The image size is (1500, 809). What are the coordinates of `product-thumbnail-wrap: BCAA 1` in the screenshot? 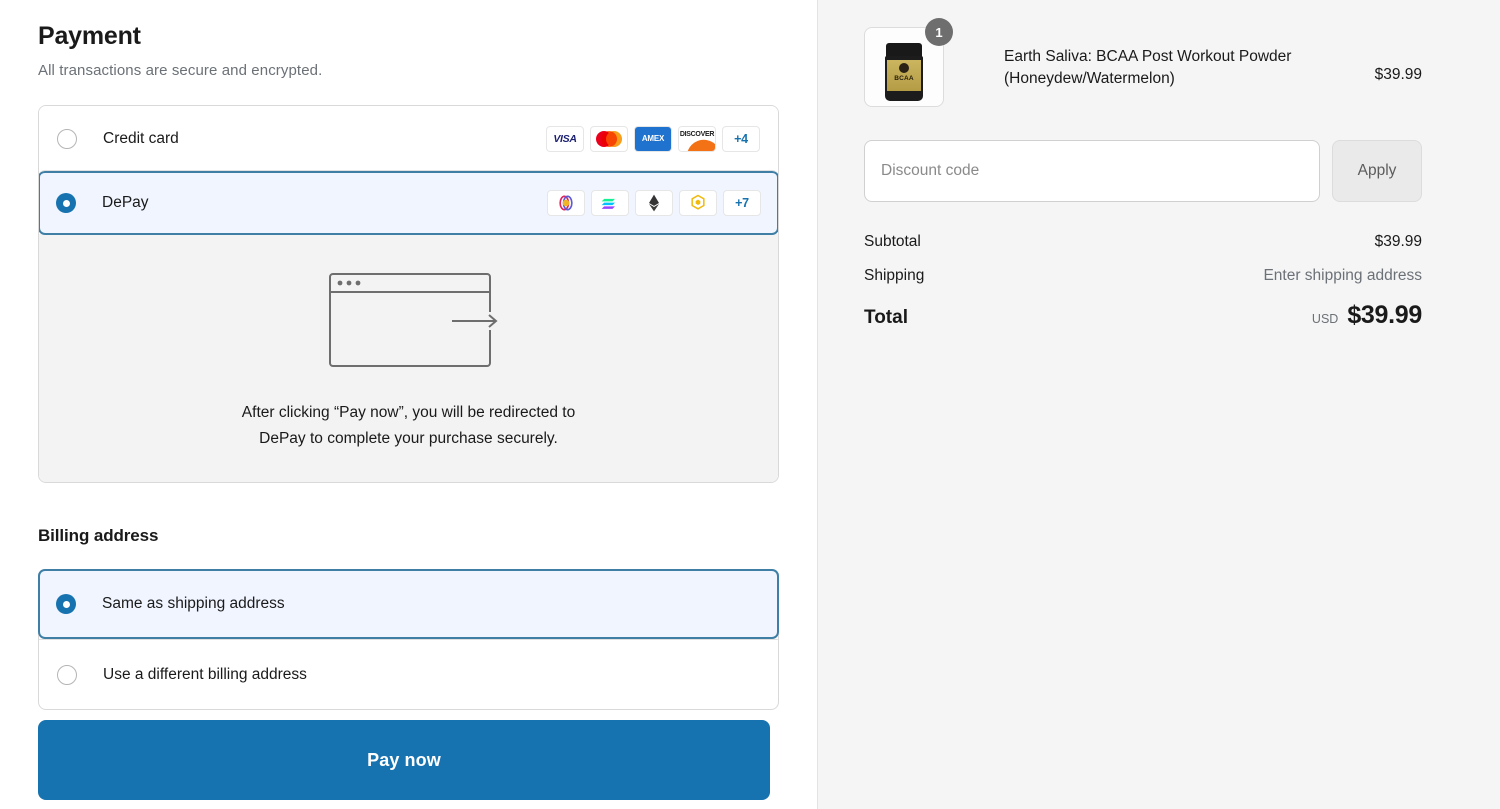 It's located at (908, 62).